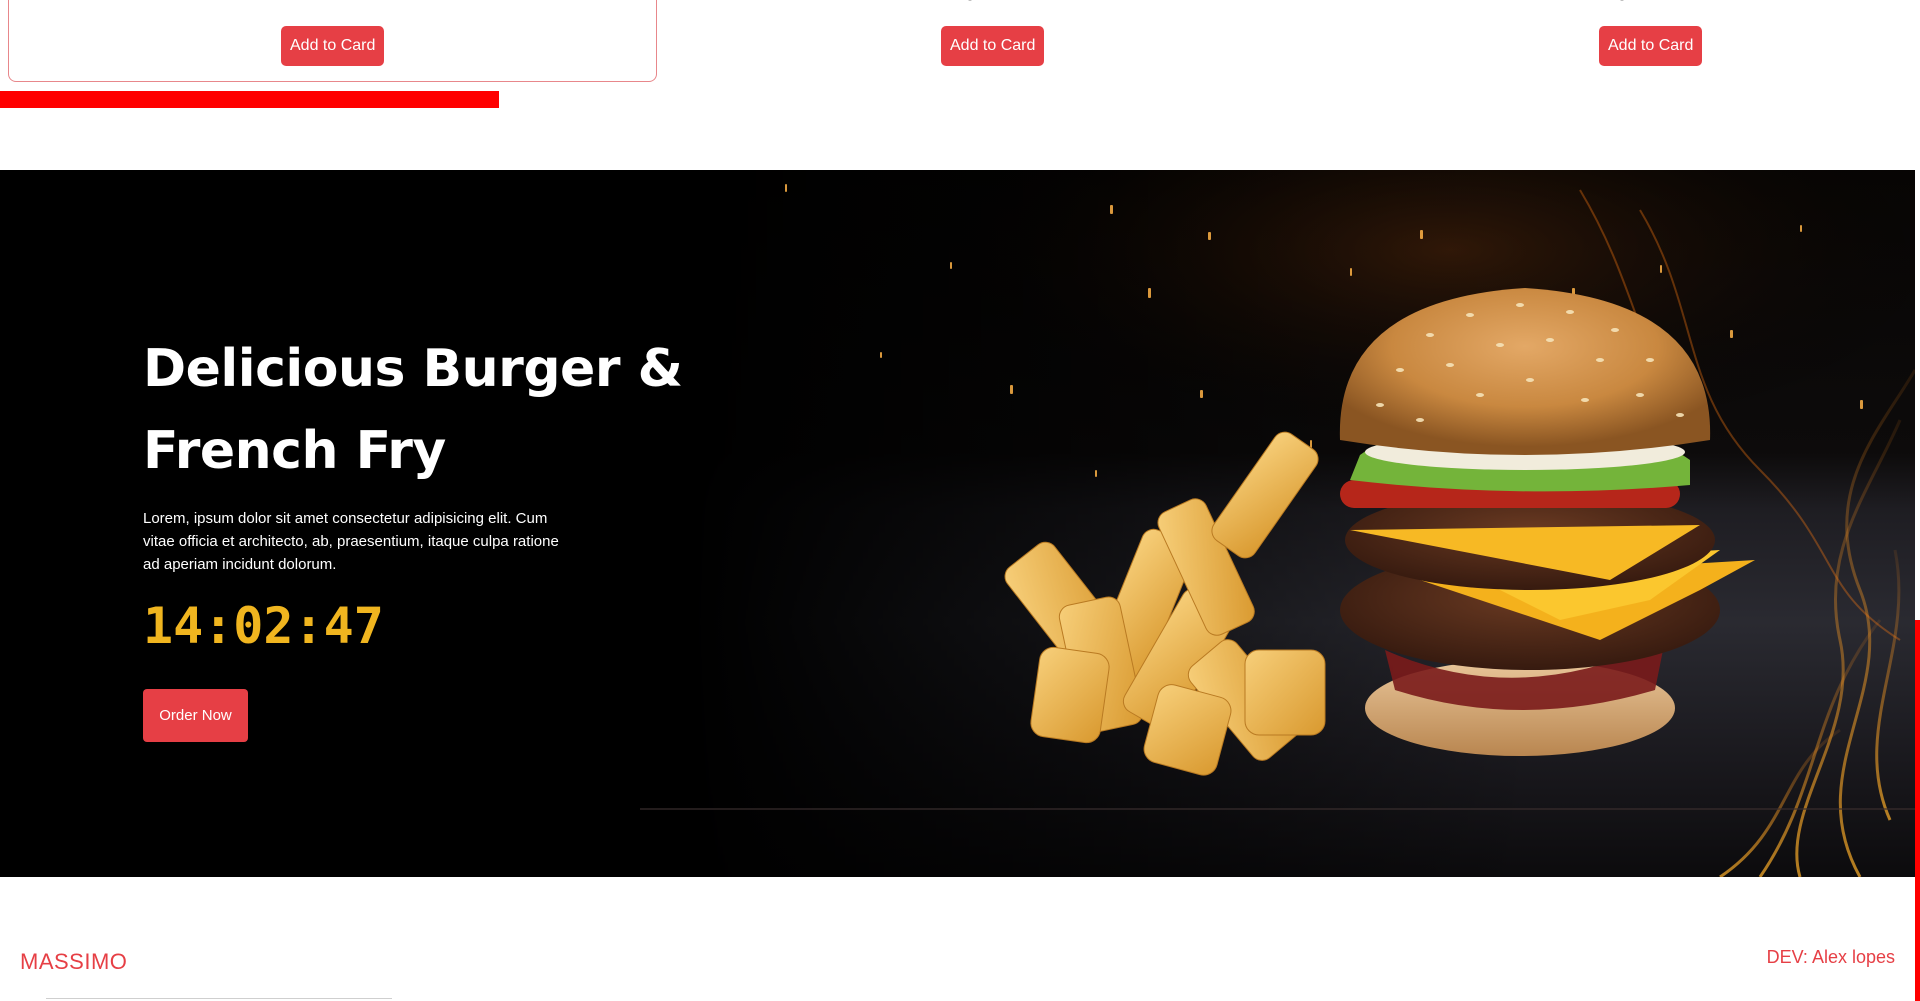  I want to click on countdown-timer: 14:02:47, so click(263, 626).